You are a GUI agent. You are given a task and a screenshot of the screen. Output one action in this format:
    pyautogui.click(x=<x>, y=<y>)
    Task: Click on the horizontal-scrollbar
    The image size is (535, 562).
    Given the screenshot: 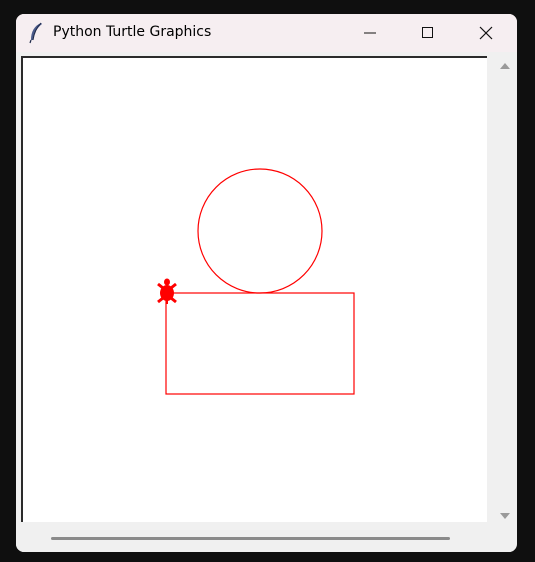 What is the action you would take?
    pyautogui.click(x=255, y=539)
    